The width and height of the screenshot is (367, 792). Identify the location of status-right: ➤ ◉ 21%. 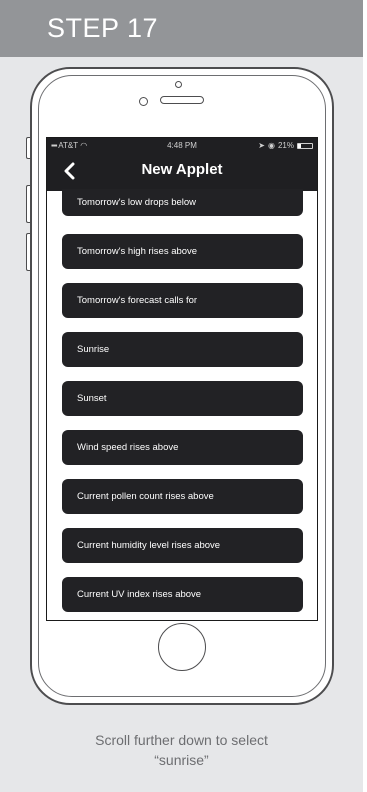
(285, 145).